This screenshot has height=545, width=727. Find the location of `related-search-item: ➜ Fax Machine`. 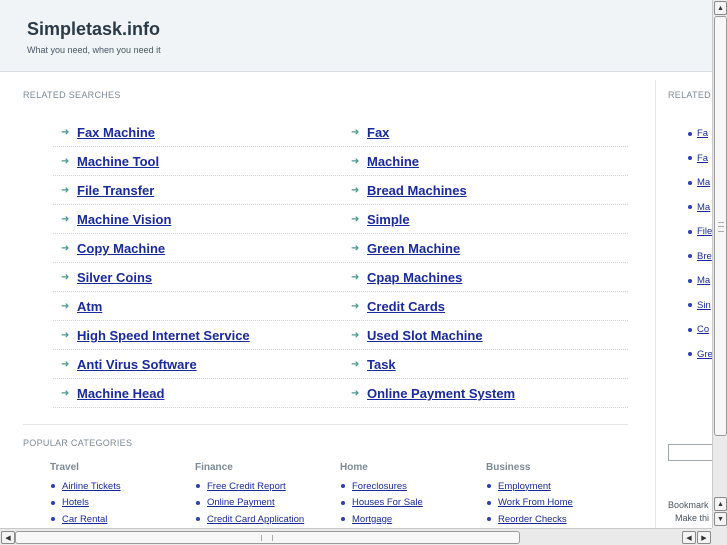

related-search-item: ➜ Fax Machine is located at coordinates (108, 132).